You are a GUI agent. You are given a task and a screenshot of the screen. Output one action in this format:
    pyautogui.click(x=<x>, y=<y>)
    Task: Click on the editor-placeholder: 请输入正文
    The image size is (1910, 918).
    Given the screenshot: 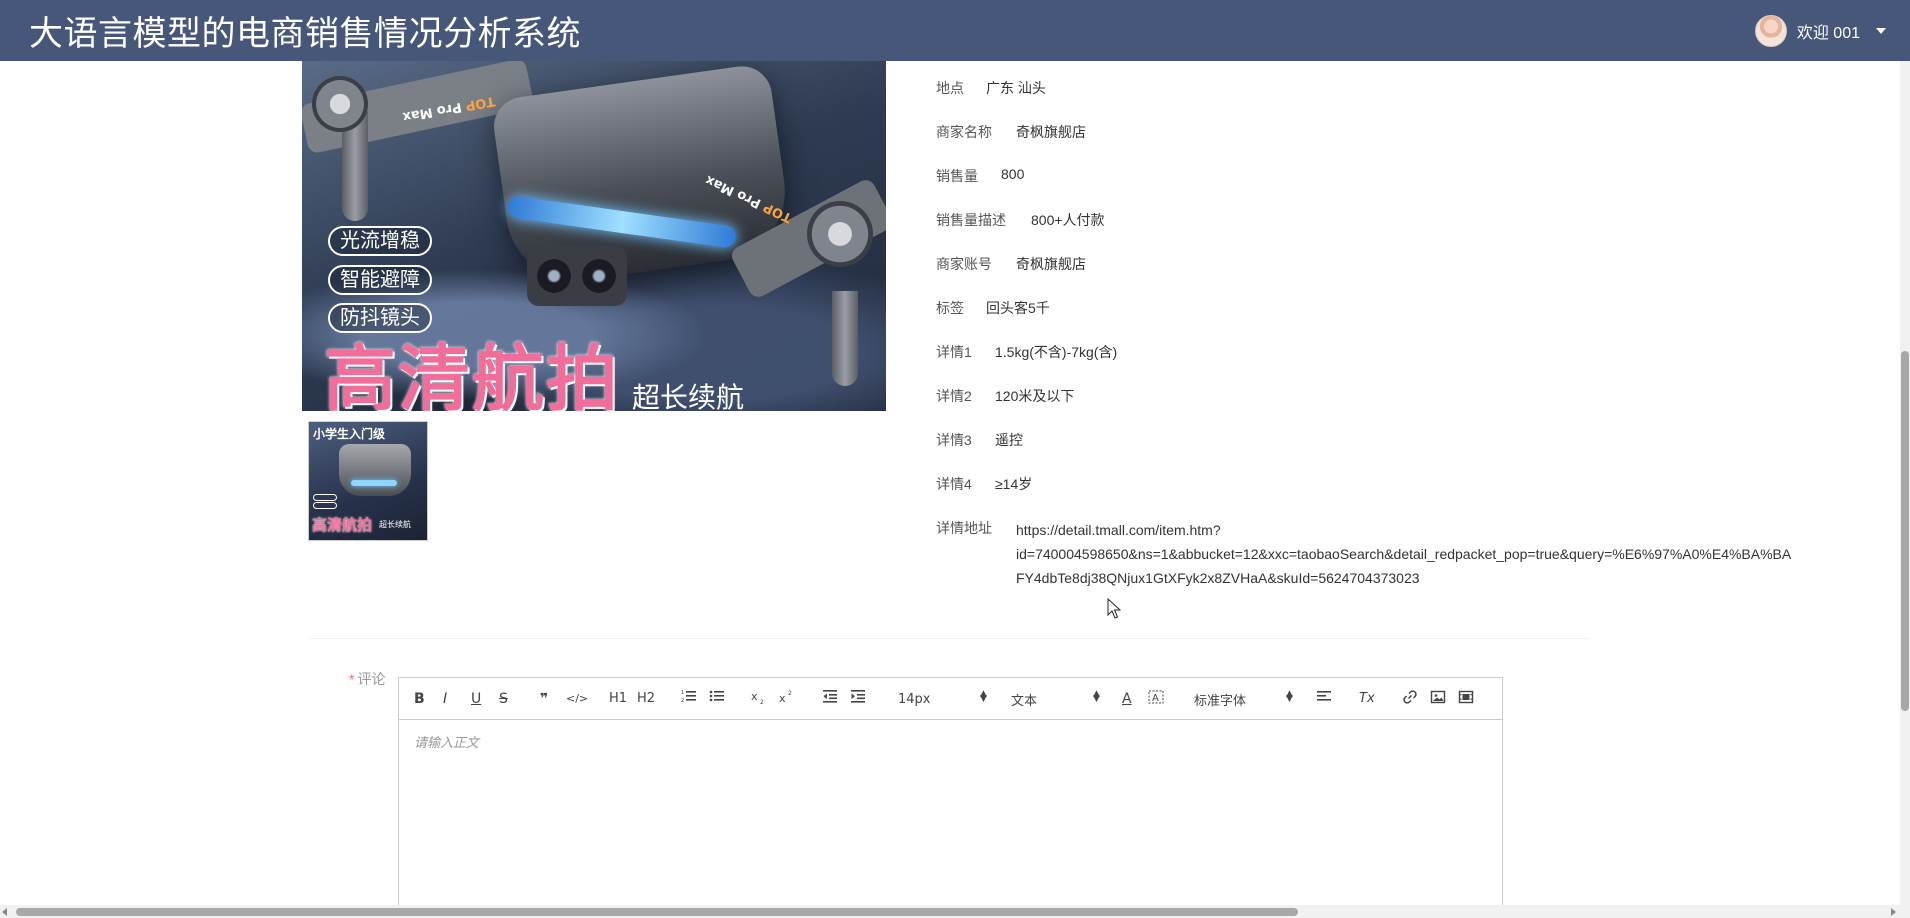 What is the action you would take?
    pyautogui.click(x=447, y=742)
    